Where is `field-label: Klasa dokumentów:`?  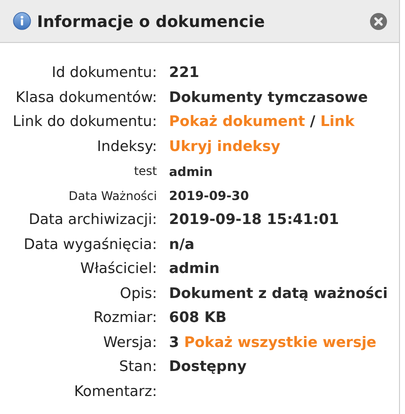 field-label: Klasa dokumentów: is located at coordinates (86, 98).